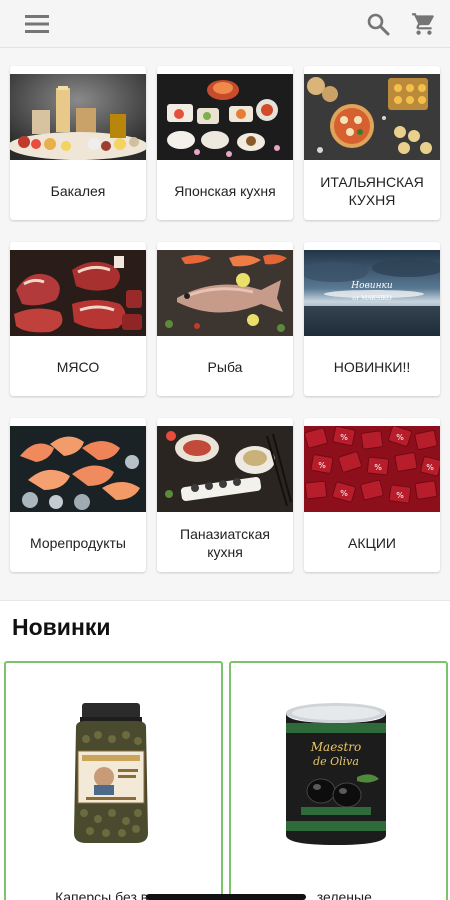 This screenshot has height=900, width=450. I want to click on category-label: Бакалея, so click(78, 191).